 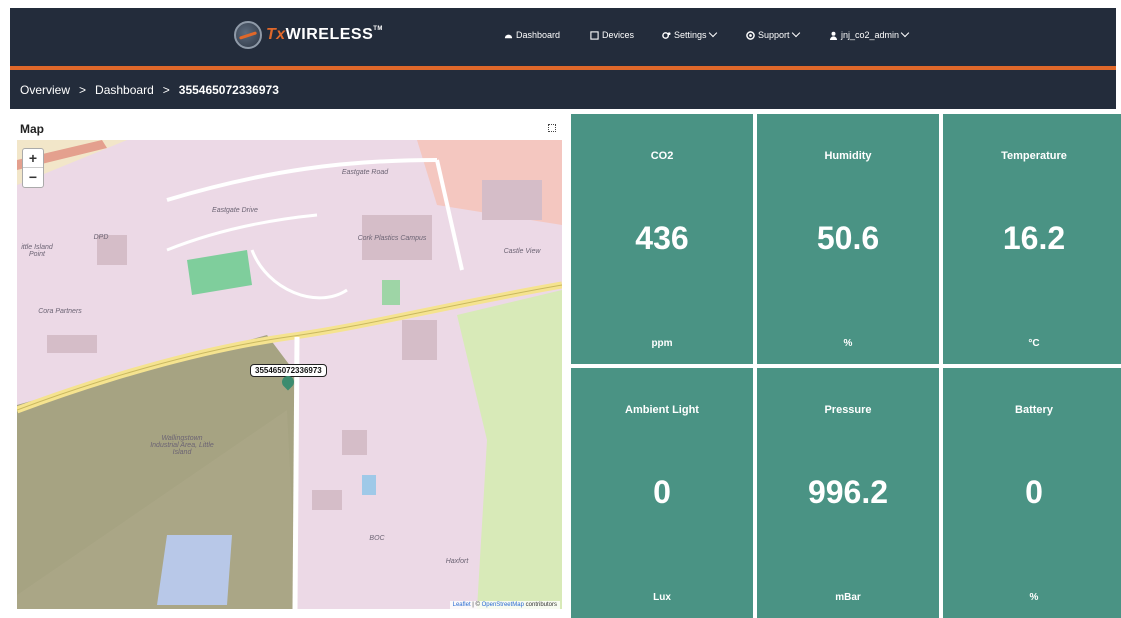 I want to click on sensor-tile-ambient-light: Ambient Light 0 Lux, so click(x=662, y=493).